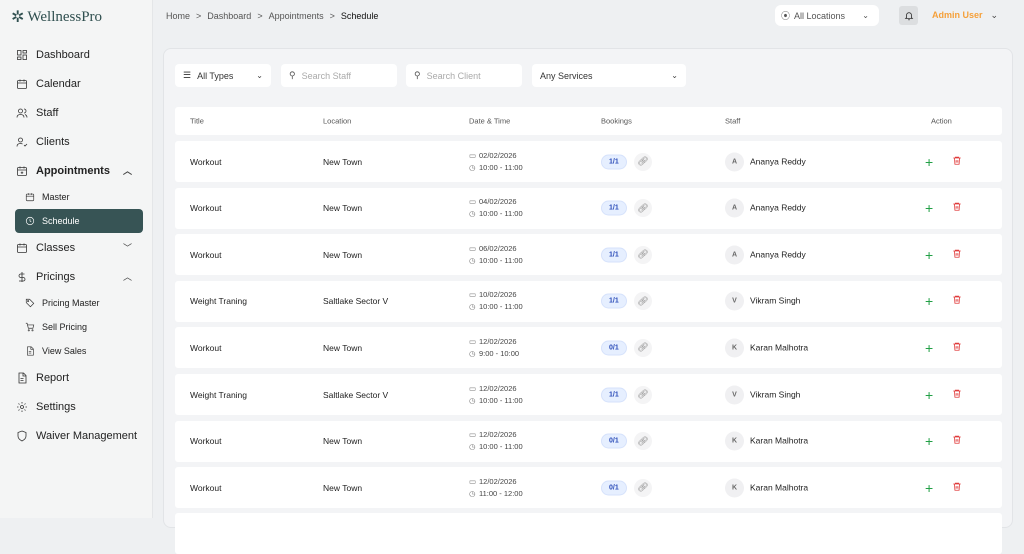 The image size is (1024, 554). I want to click on sidebar-item-label: Master, so click(56, 197).